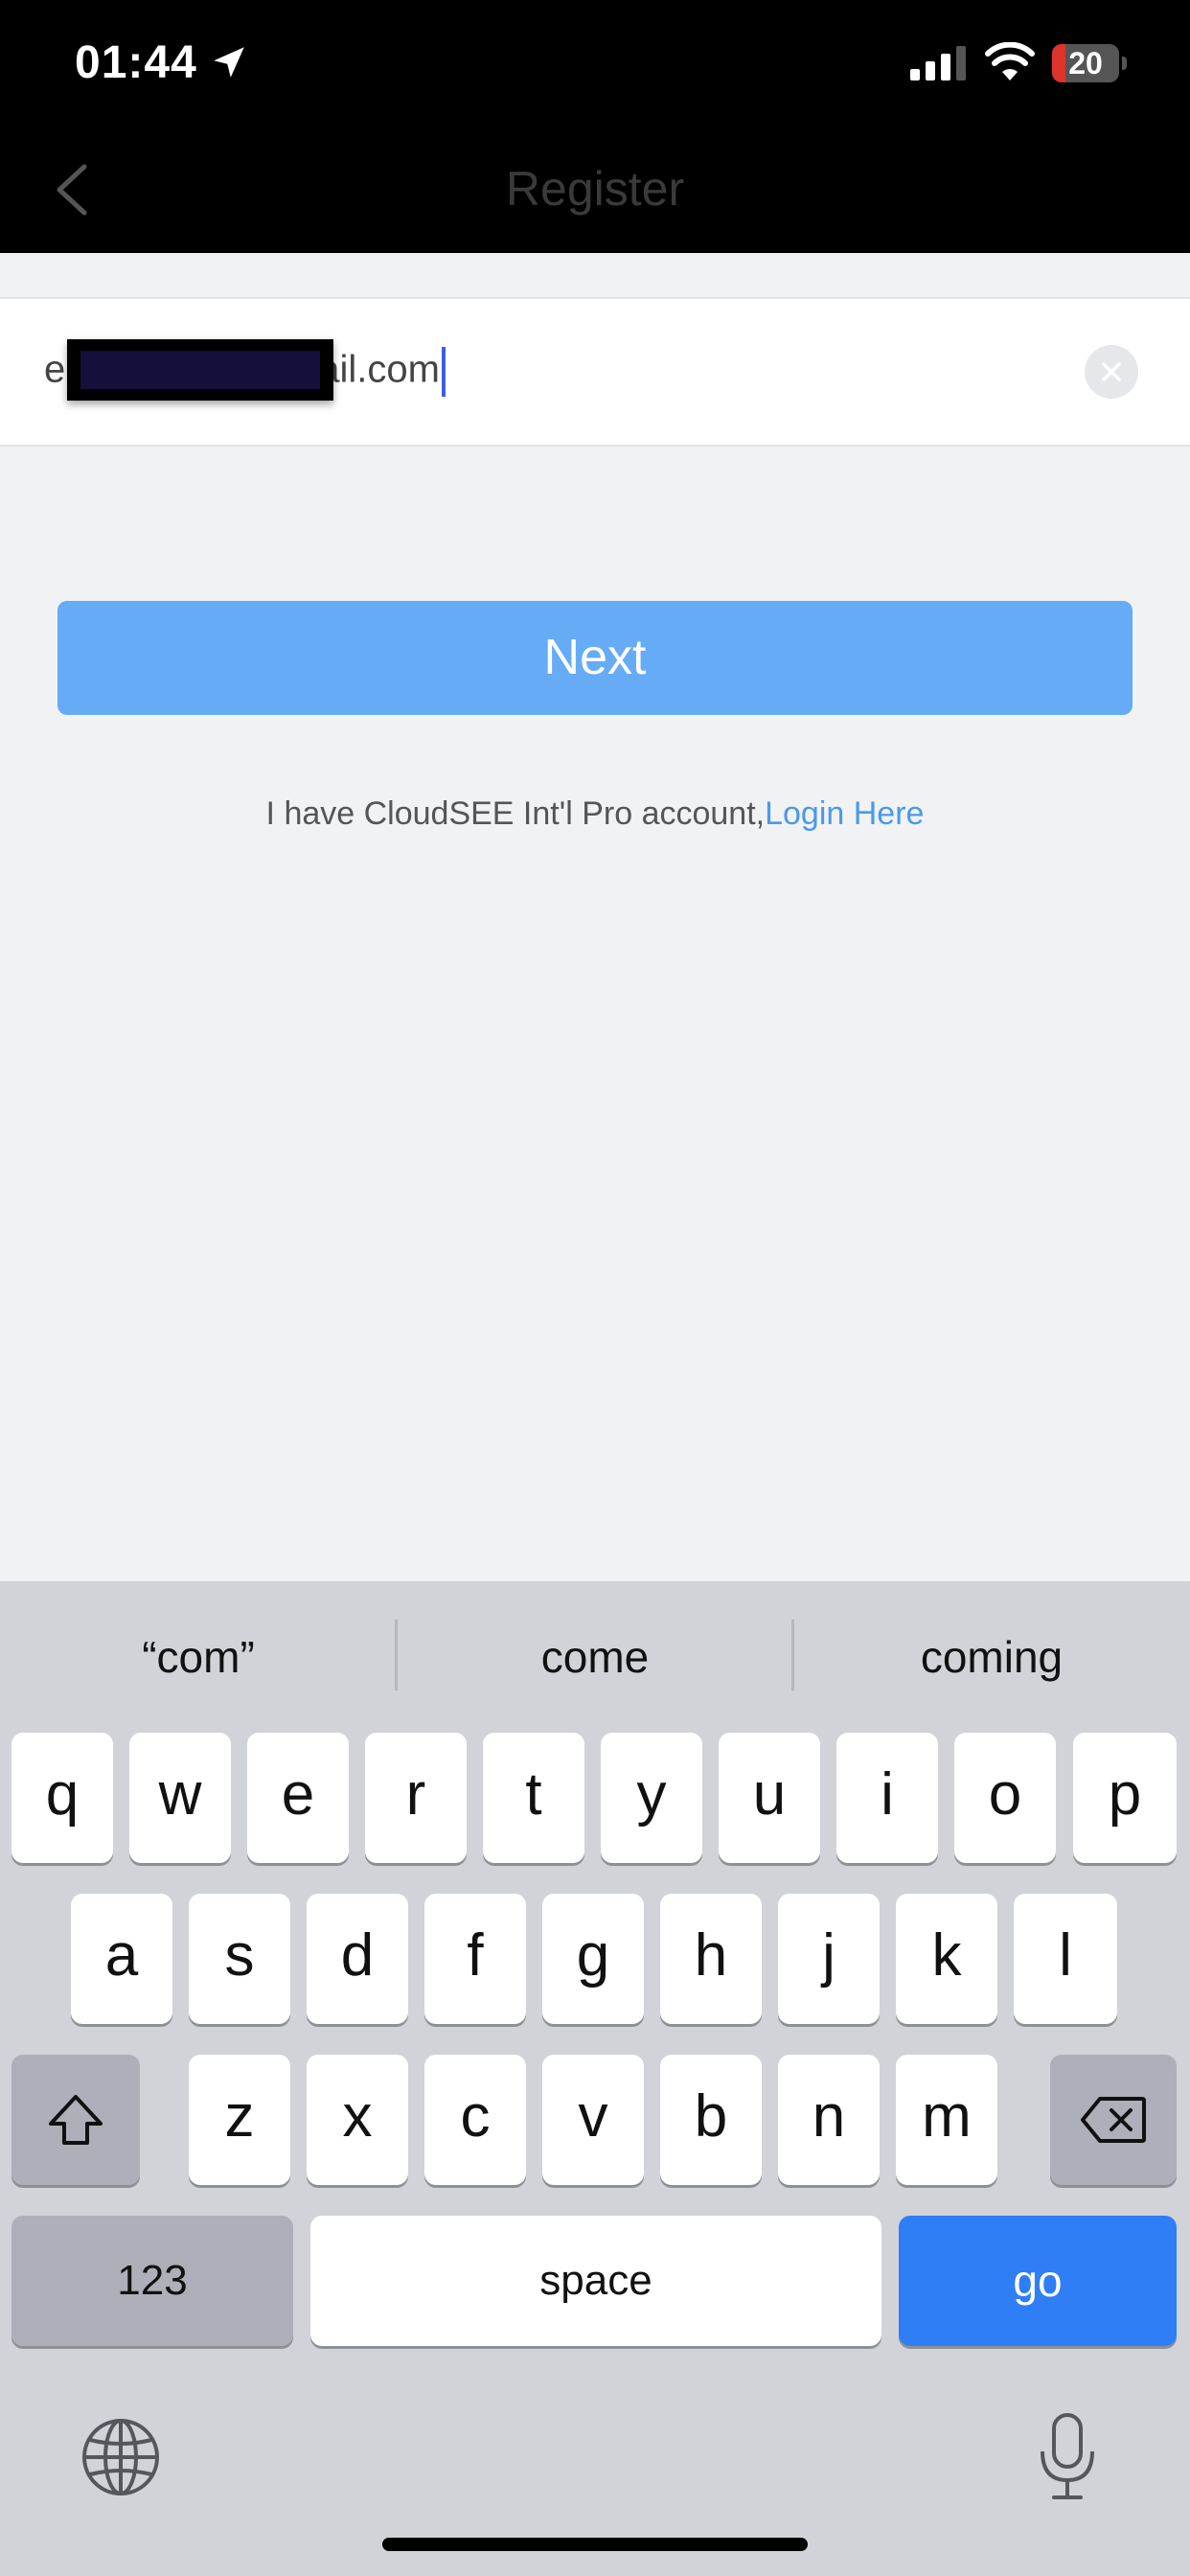 Image resolution: width=1190 pixels, height=2576 pixels. I want to click on key-g: g, so click(593, 1959).